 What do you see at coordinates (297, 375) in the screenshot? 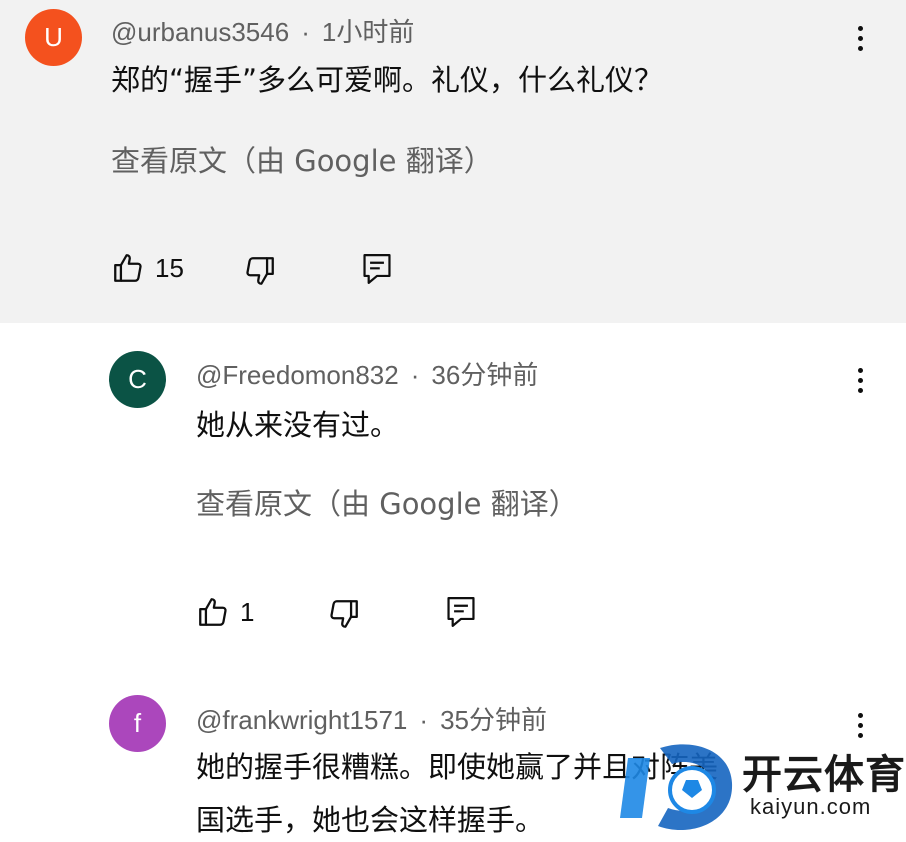
I see `comment-username: @Freedomon832` at bounding box center [297, 375].